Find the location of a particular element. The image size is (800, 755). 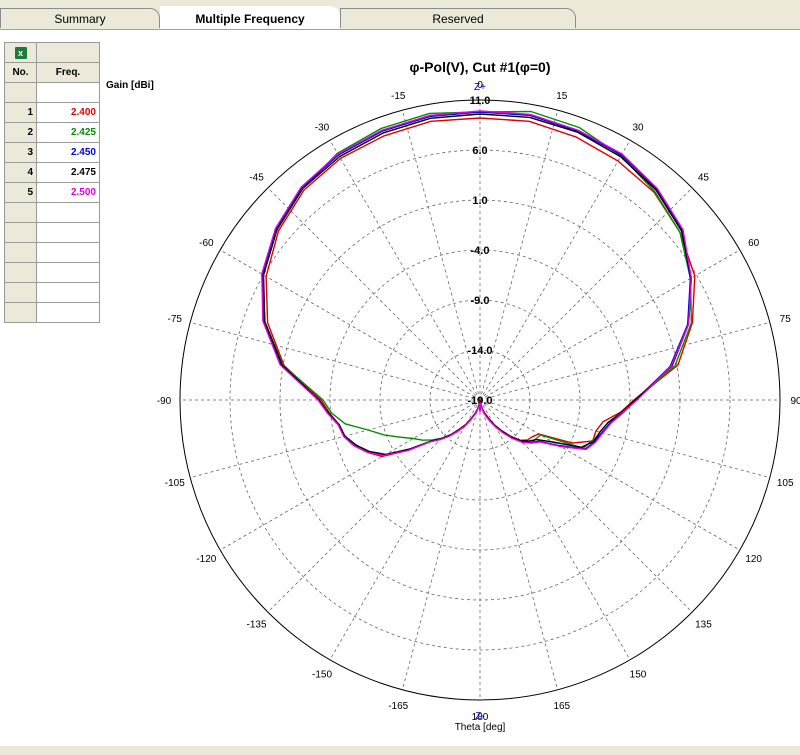

x-axis-label: Theta [deg] is located at coordinates (480, 727).